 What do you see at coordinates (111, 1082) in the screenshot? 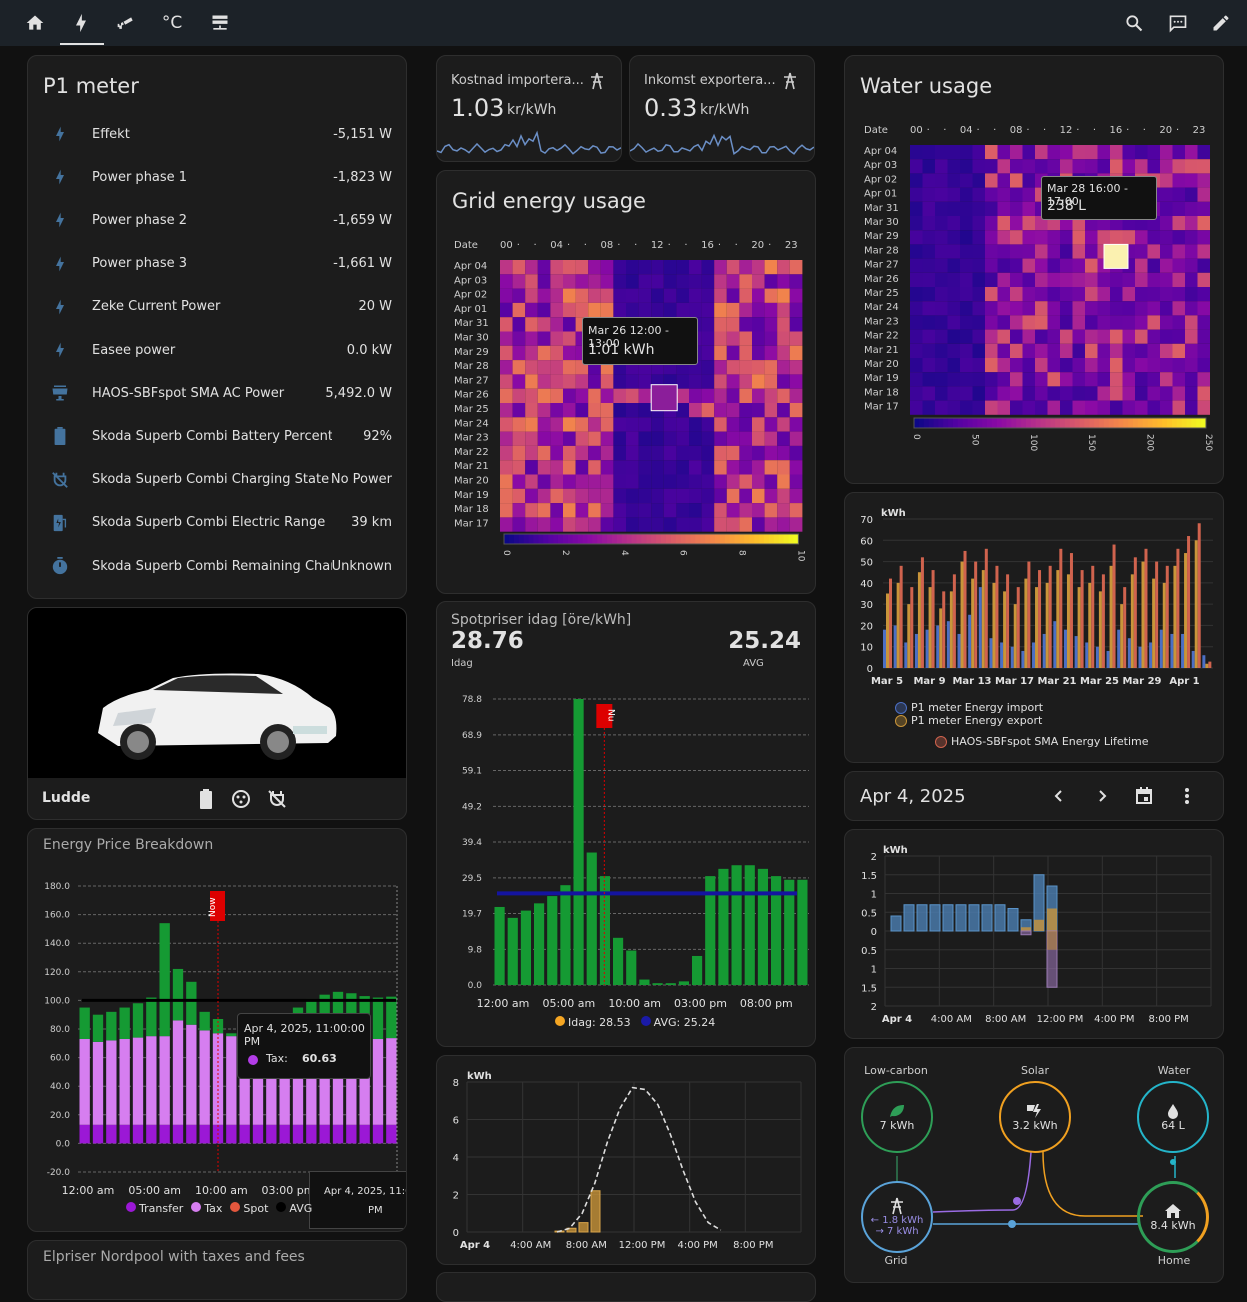
I see `breakdown-bar-tax` at bounding box center [111, 1082].